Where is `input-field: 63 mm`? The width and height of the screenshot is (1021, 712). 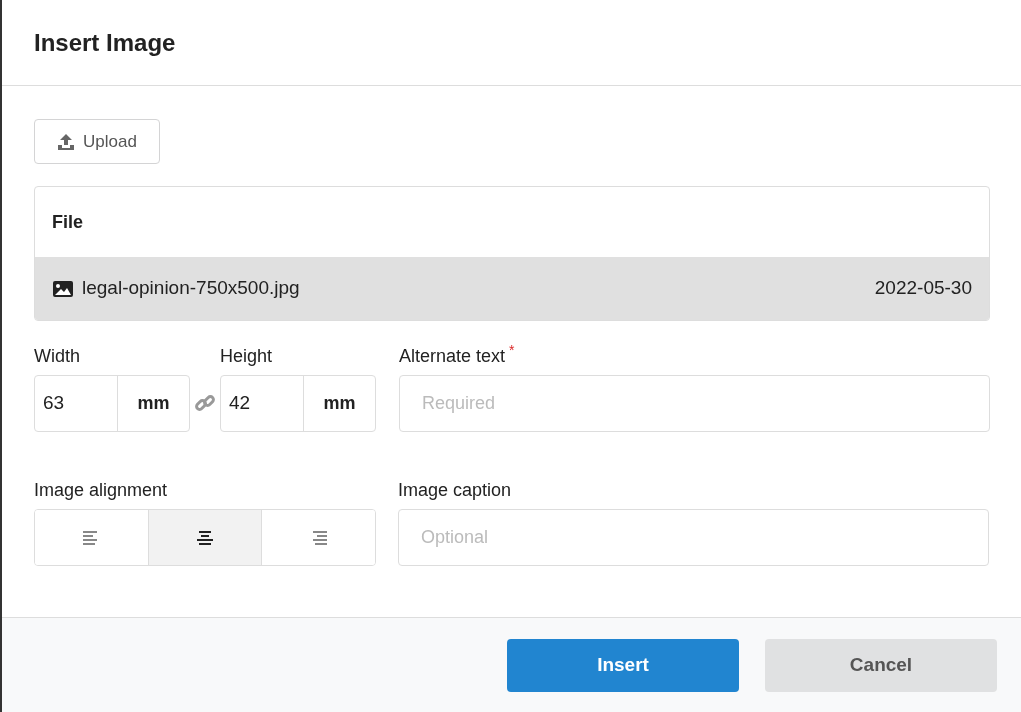 input-field: 63 mm is located at coordinates (112, 403).